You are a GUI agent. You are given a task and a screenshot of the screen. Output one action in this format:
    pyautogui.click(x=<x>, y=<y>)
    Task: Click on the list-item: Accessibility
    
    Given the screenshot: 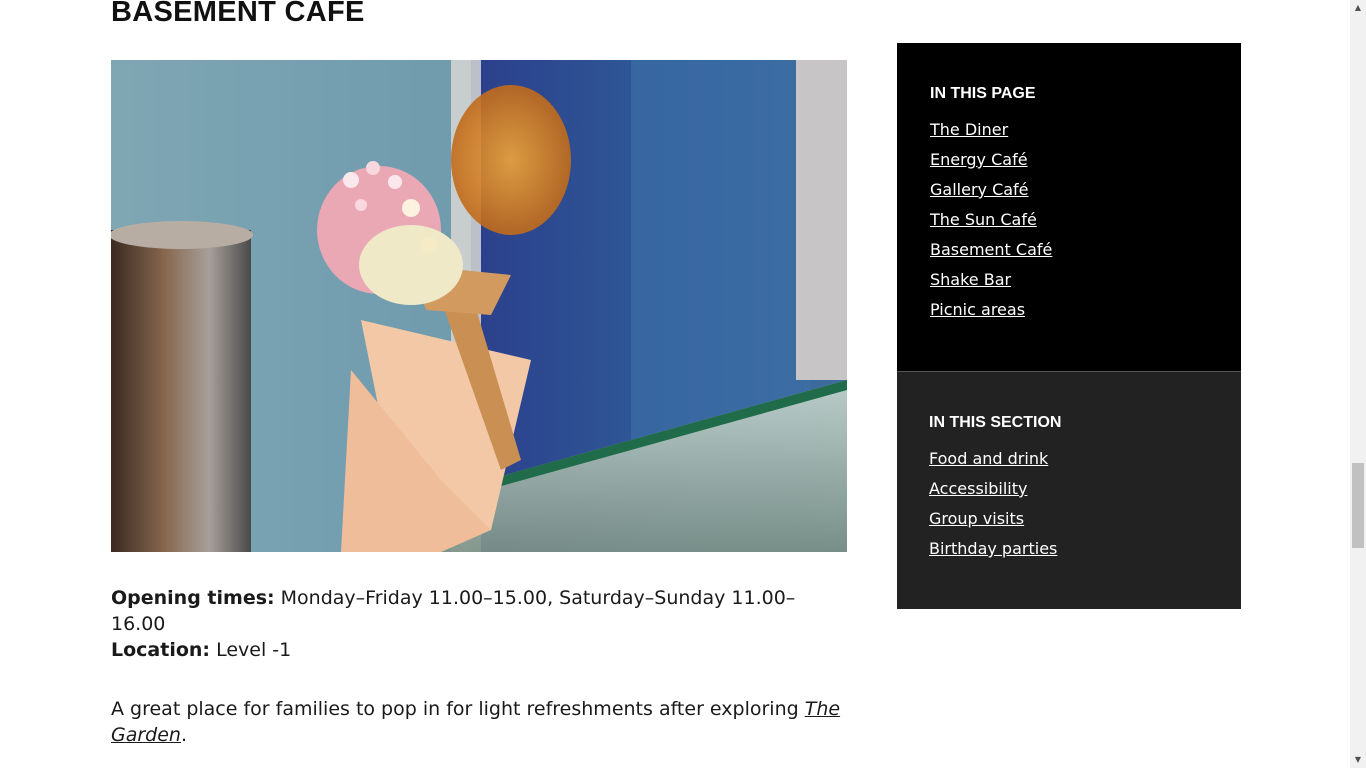 What is the action you would take?
    pyautogui.click(x=993, y=489)
    